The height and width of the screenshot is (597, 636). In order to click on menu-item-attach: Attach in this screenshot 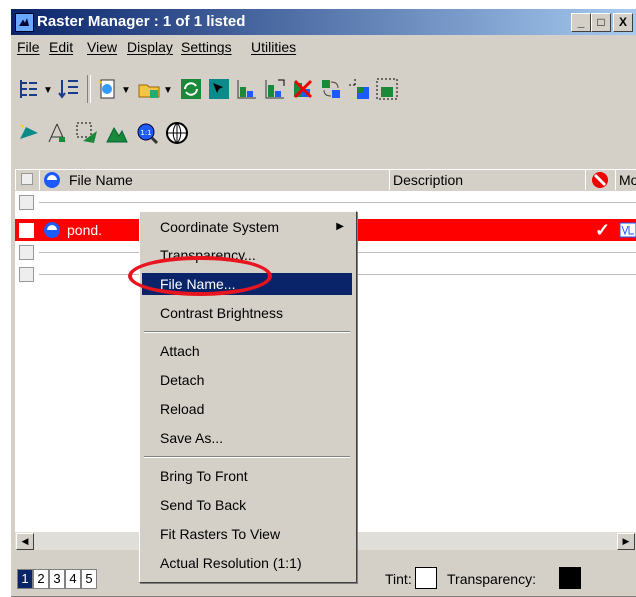, I will do `click(247, 351)`.